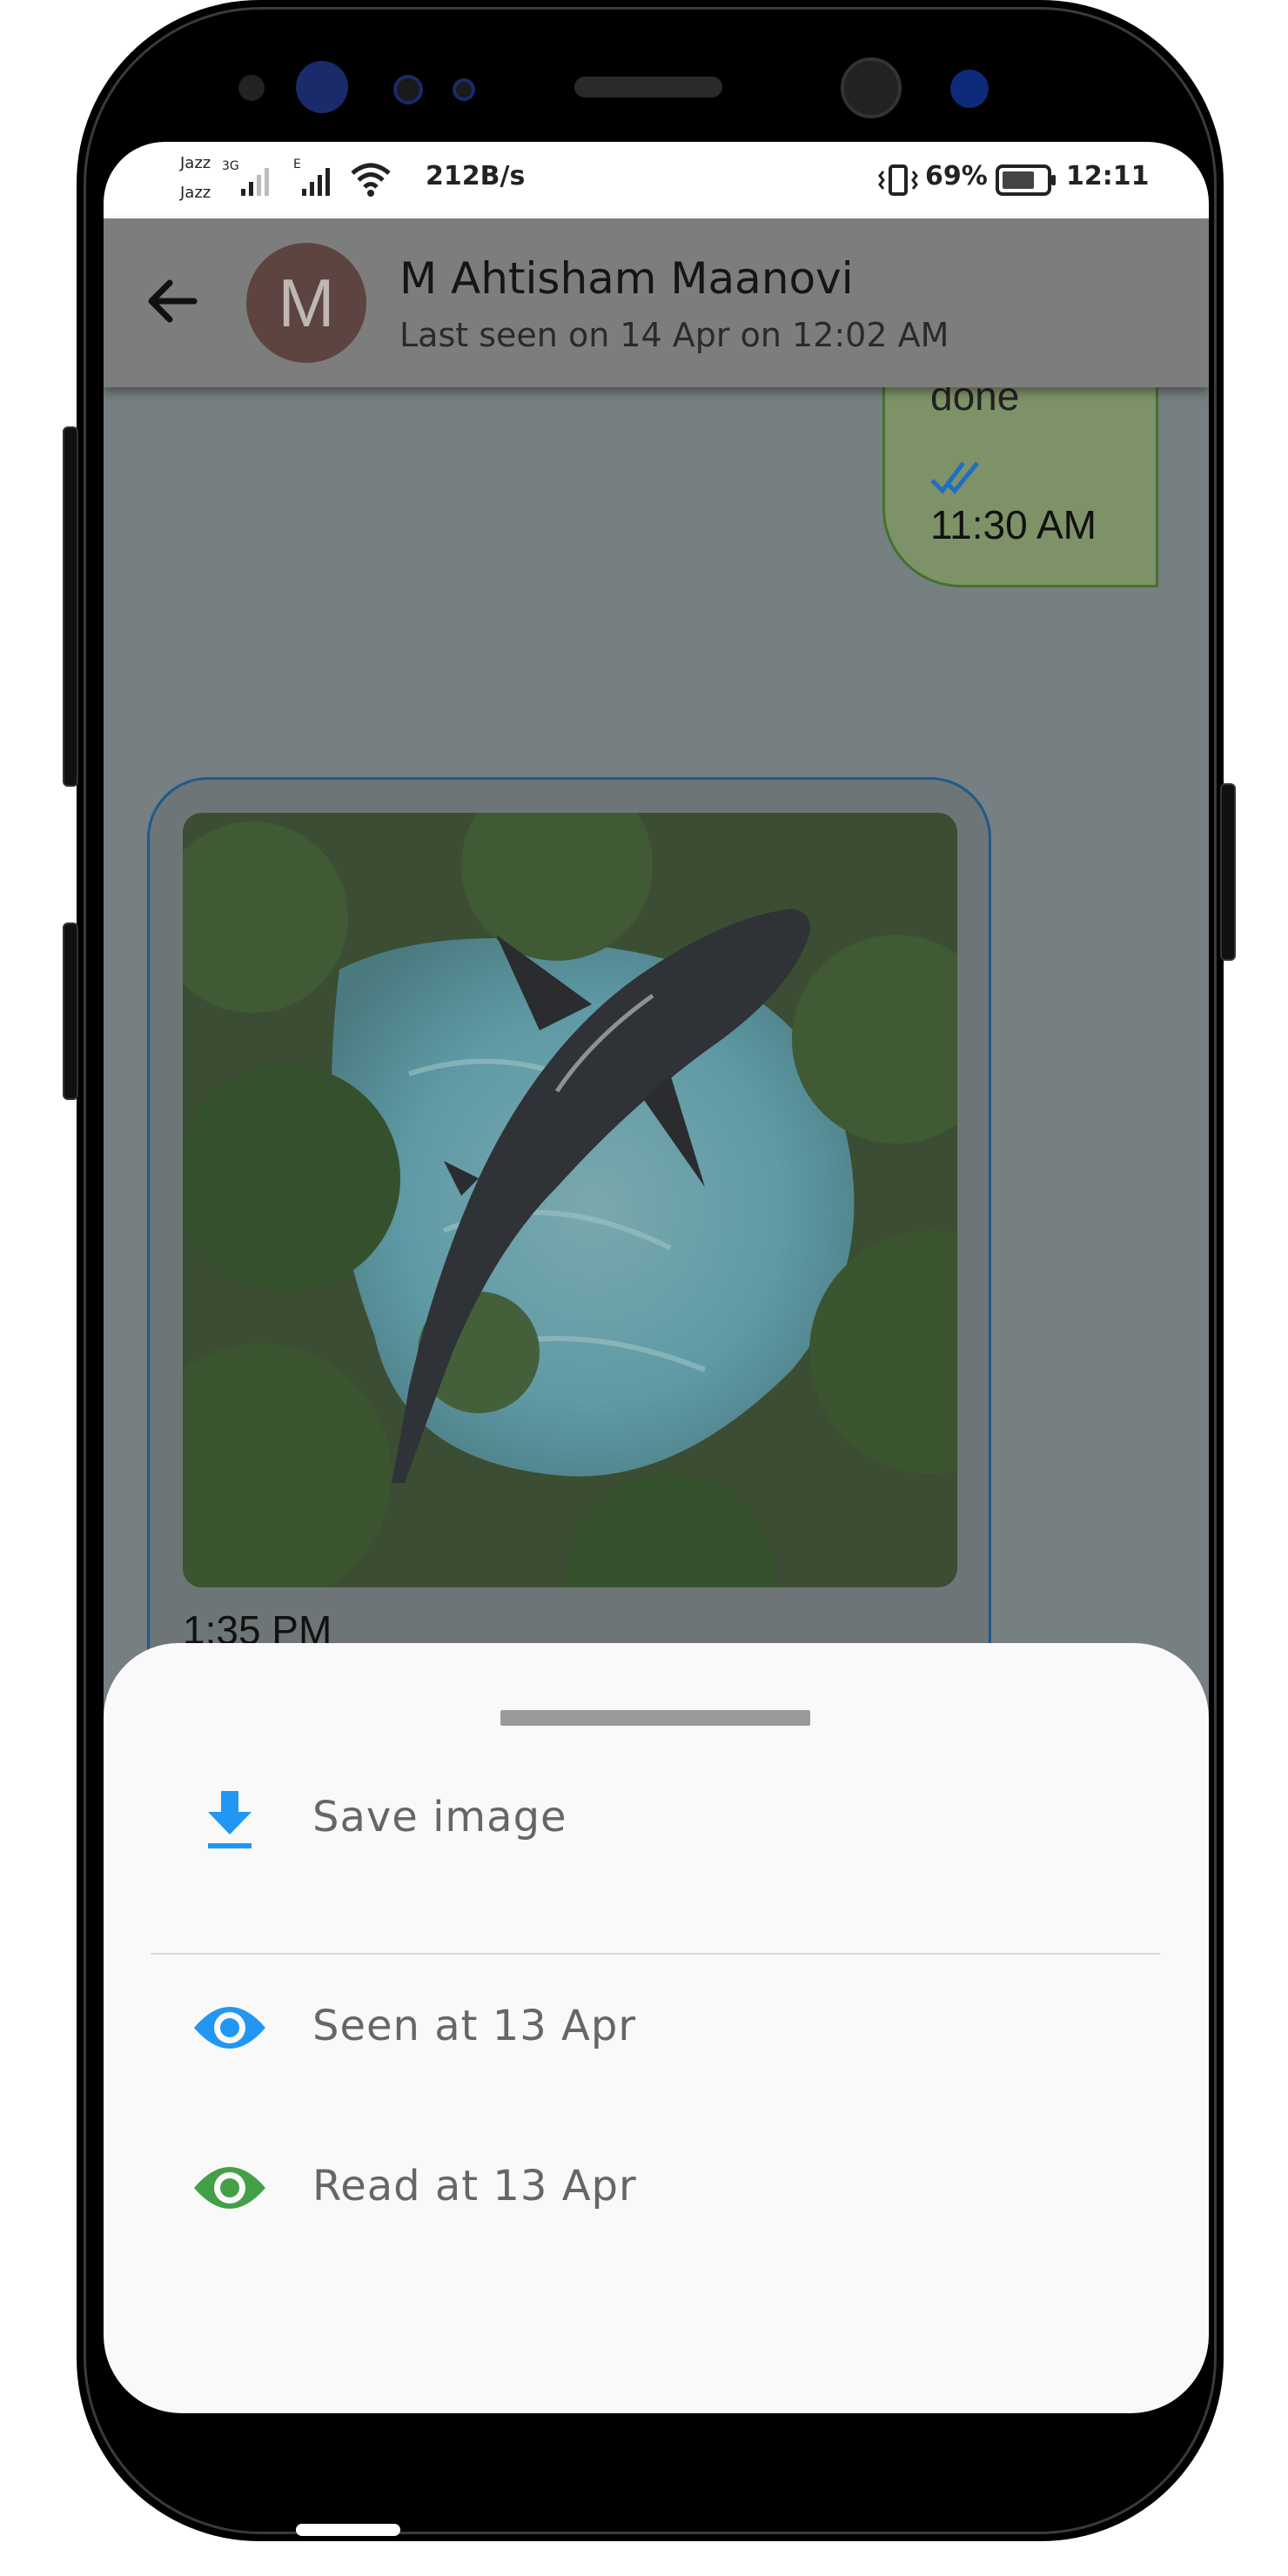  I want to click on back-arrow-icon, so click(172, 301).